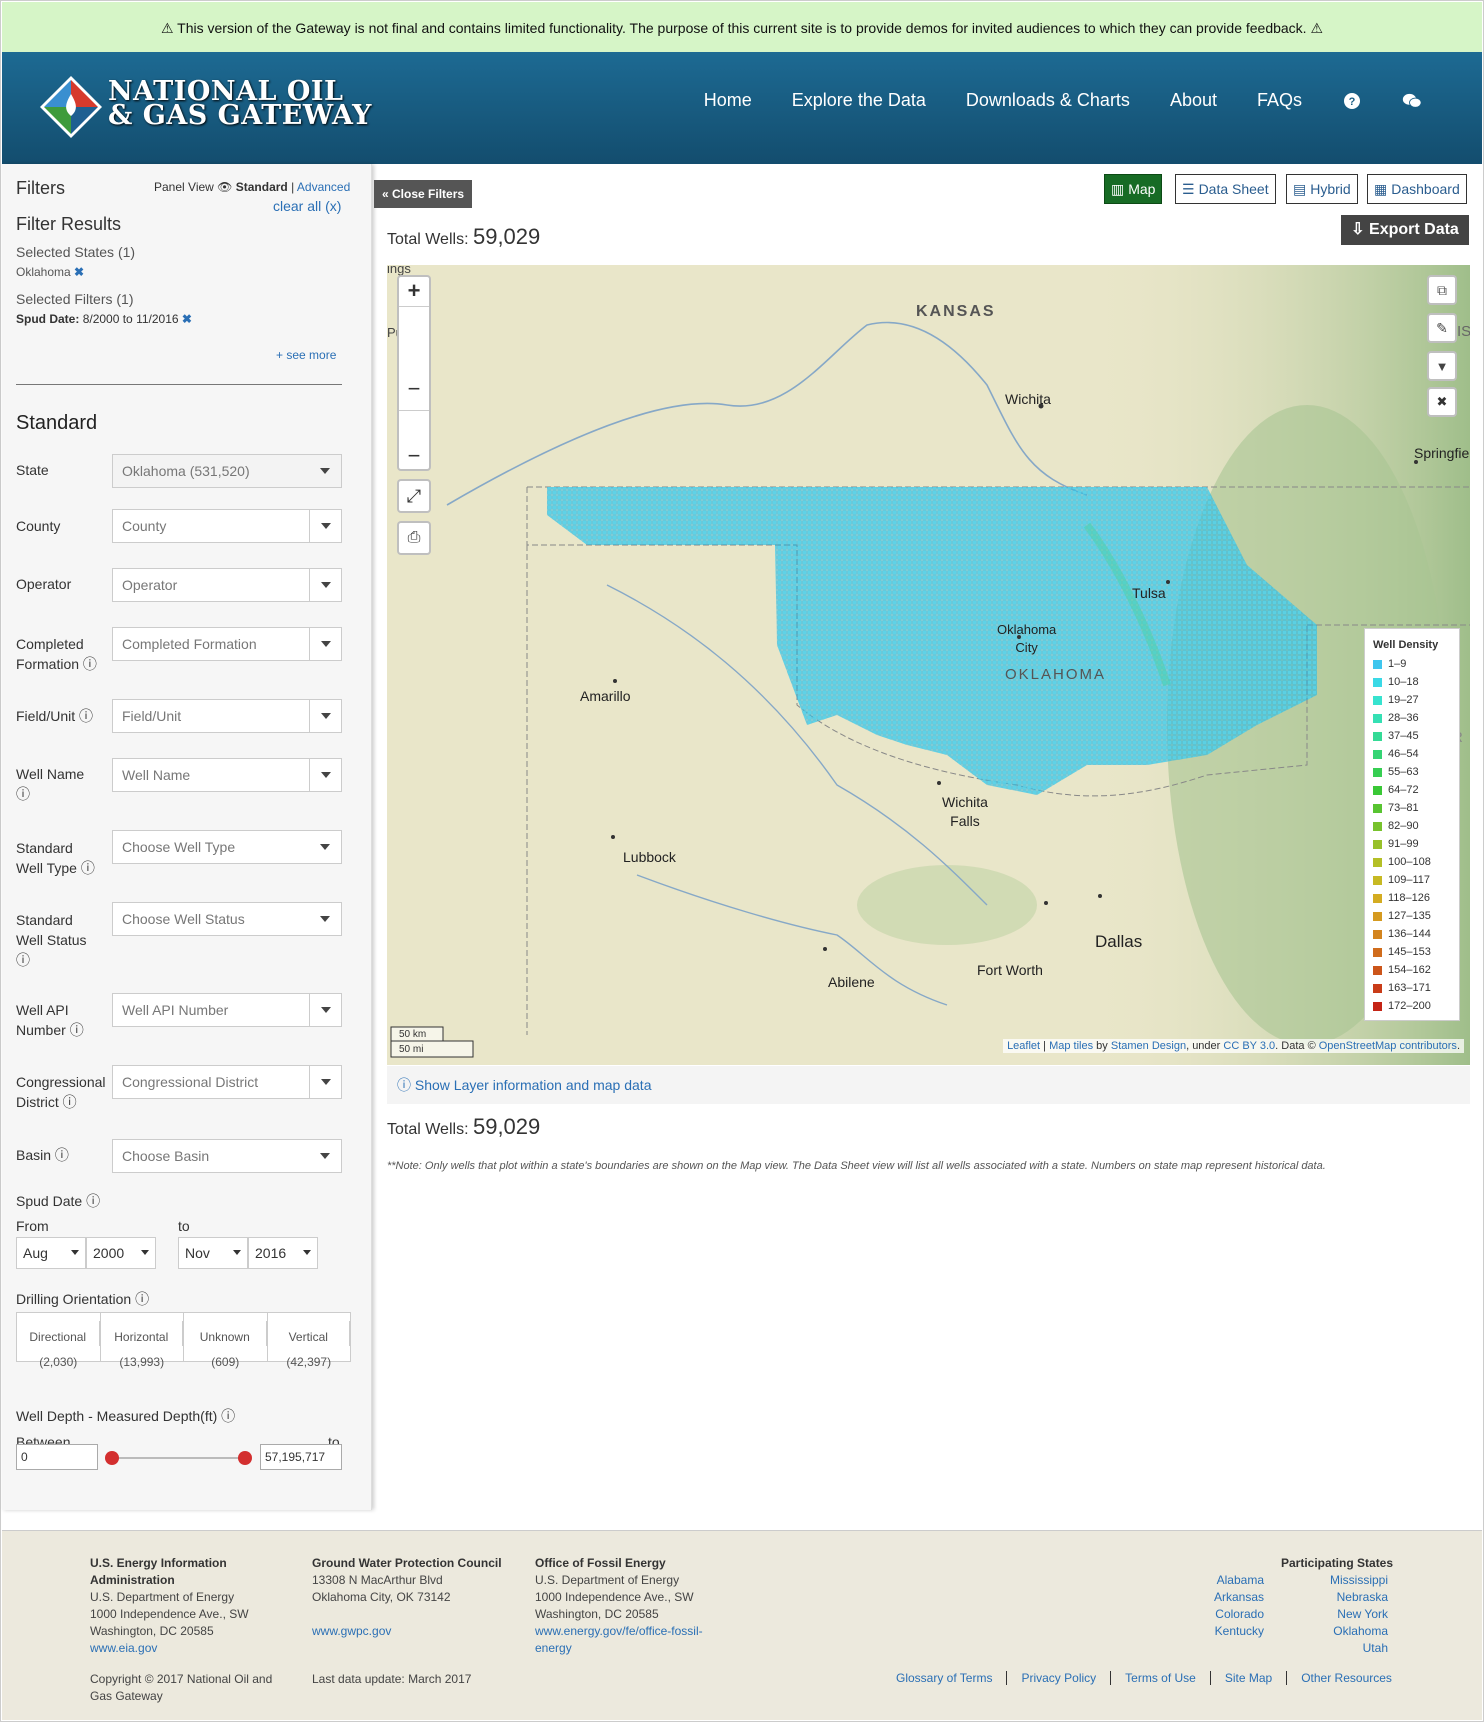 The image size is (1484, 1722). What do you see at coordinates (227, 919) in the screenshot?
I see `well-status-select: Choose Well Status` at bounding box center [227, 919].